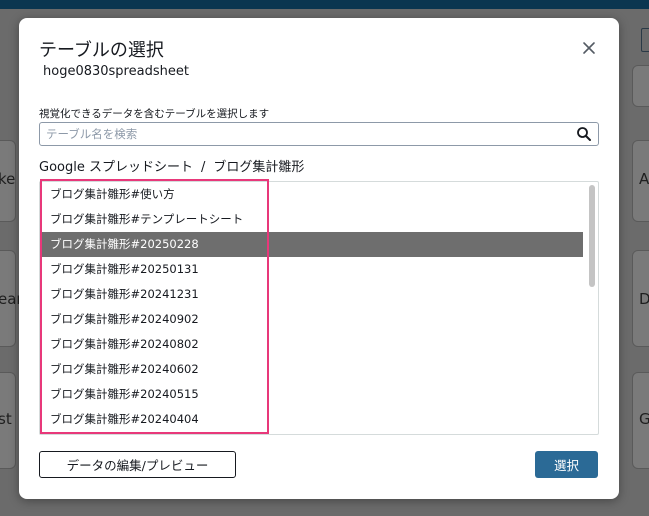 Image resolution: width=649 pixels, height=516 pixels. What do you see at coordinates (116, 167) in the screenshot?
I see `breadcrumb-root: Google スプレッドシート` at bounding box center [116, 167].